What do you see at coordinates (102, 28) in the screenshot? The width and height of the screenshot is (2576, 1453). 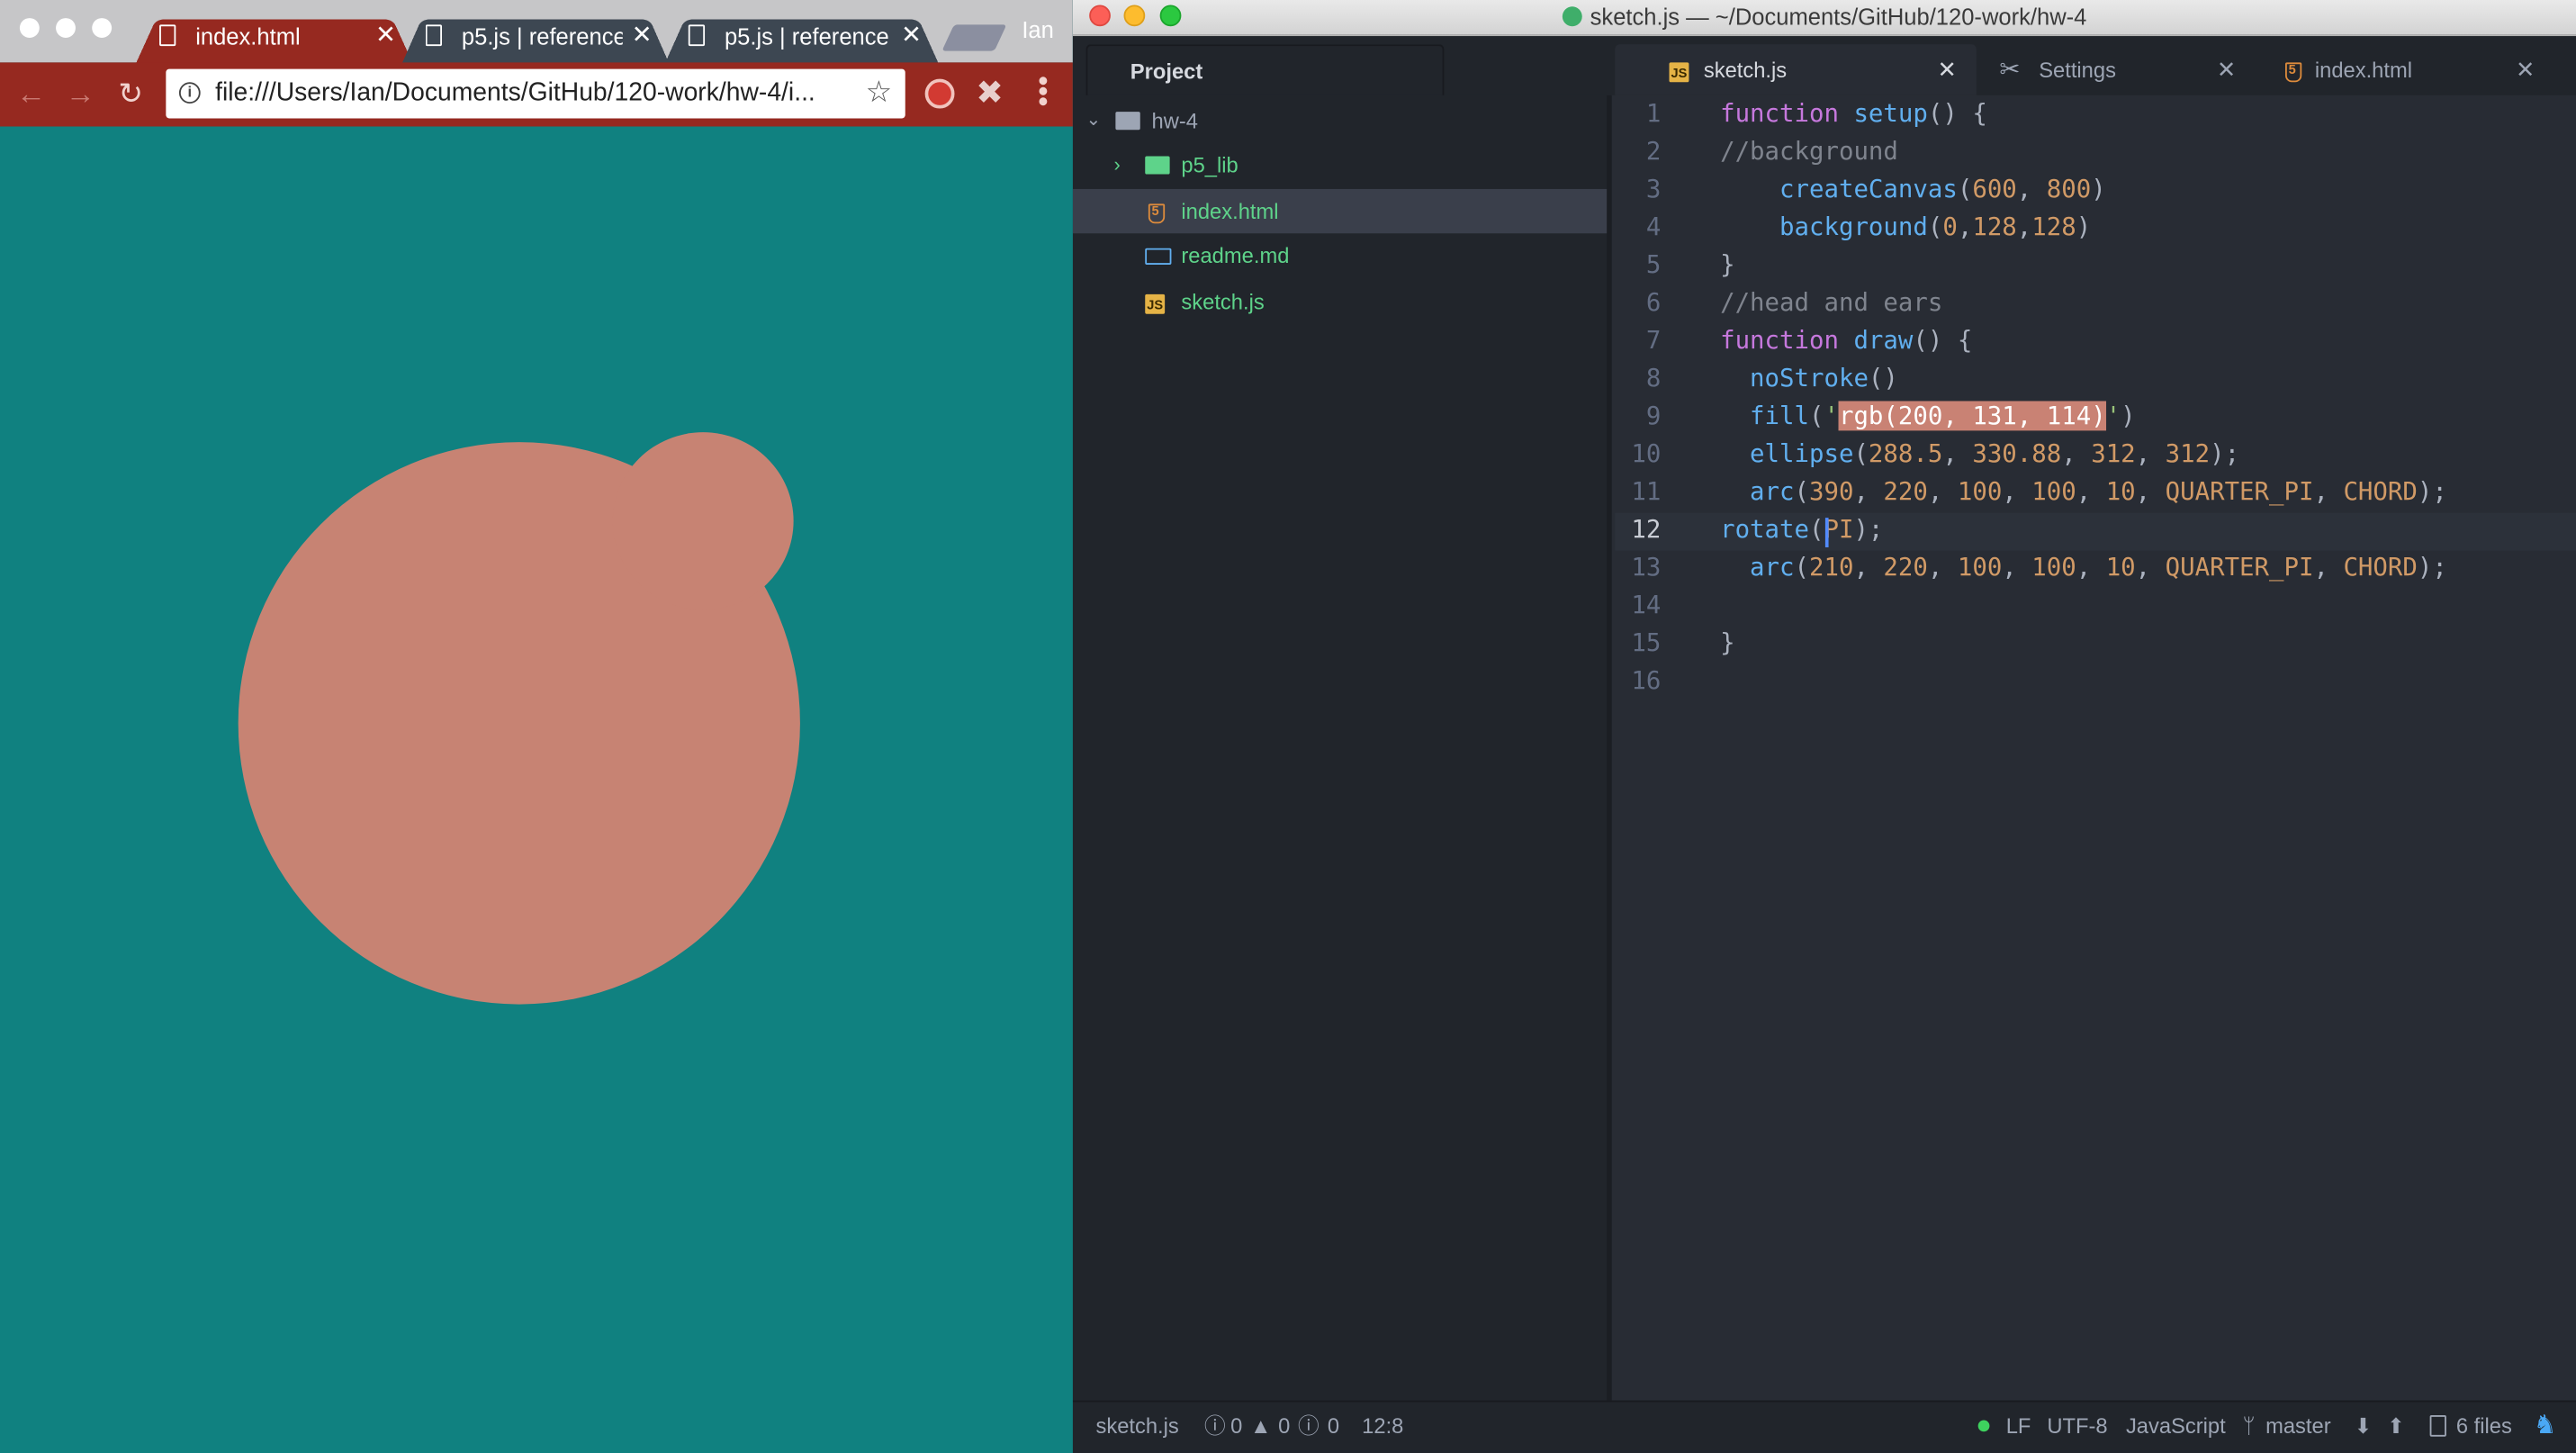 I see `zoom-window-button` at bounding box center [102, 28].